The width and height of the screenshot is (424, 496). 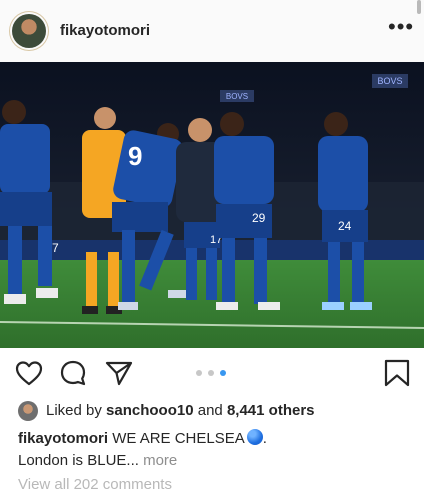 I want to click on caption: fikayotomori WE ARE CHELSEA., so click(x=142, y=439).